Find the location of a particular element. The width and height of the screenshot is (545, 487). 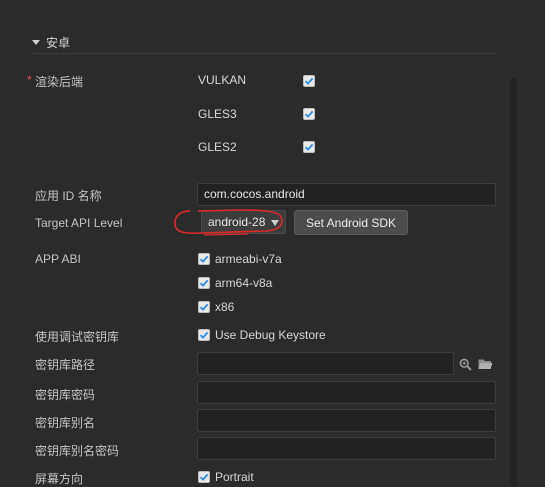

orientation-label: 屏幕方向 is located at coordinates (59, 479).